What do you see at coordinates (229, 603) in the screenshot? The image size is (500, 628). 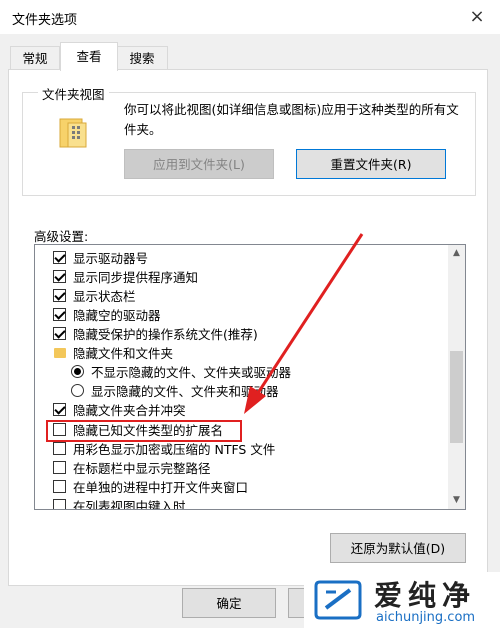 I see `ok-button: 确定` at bounding box center [229, 603].